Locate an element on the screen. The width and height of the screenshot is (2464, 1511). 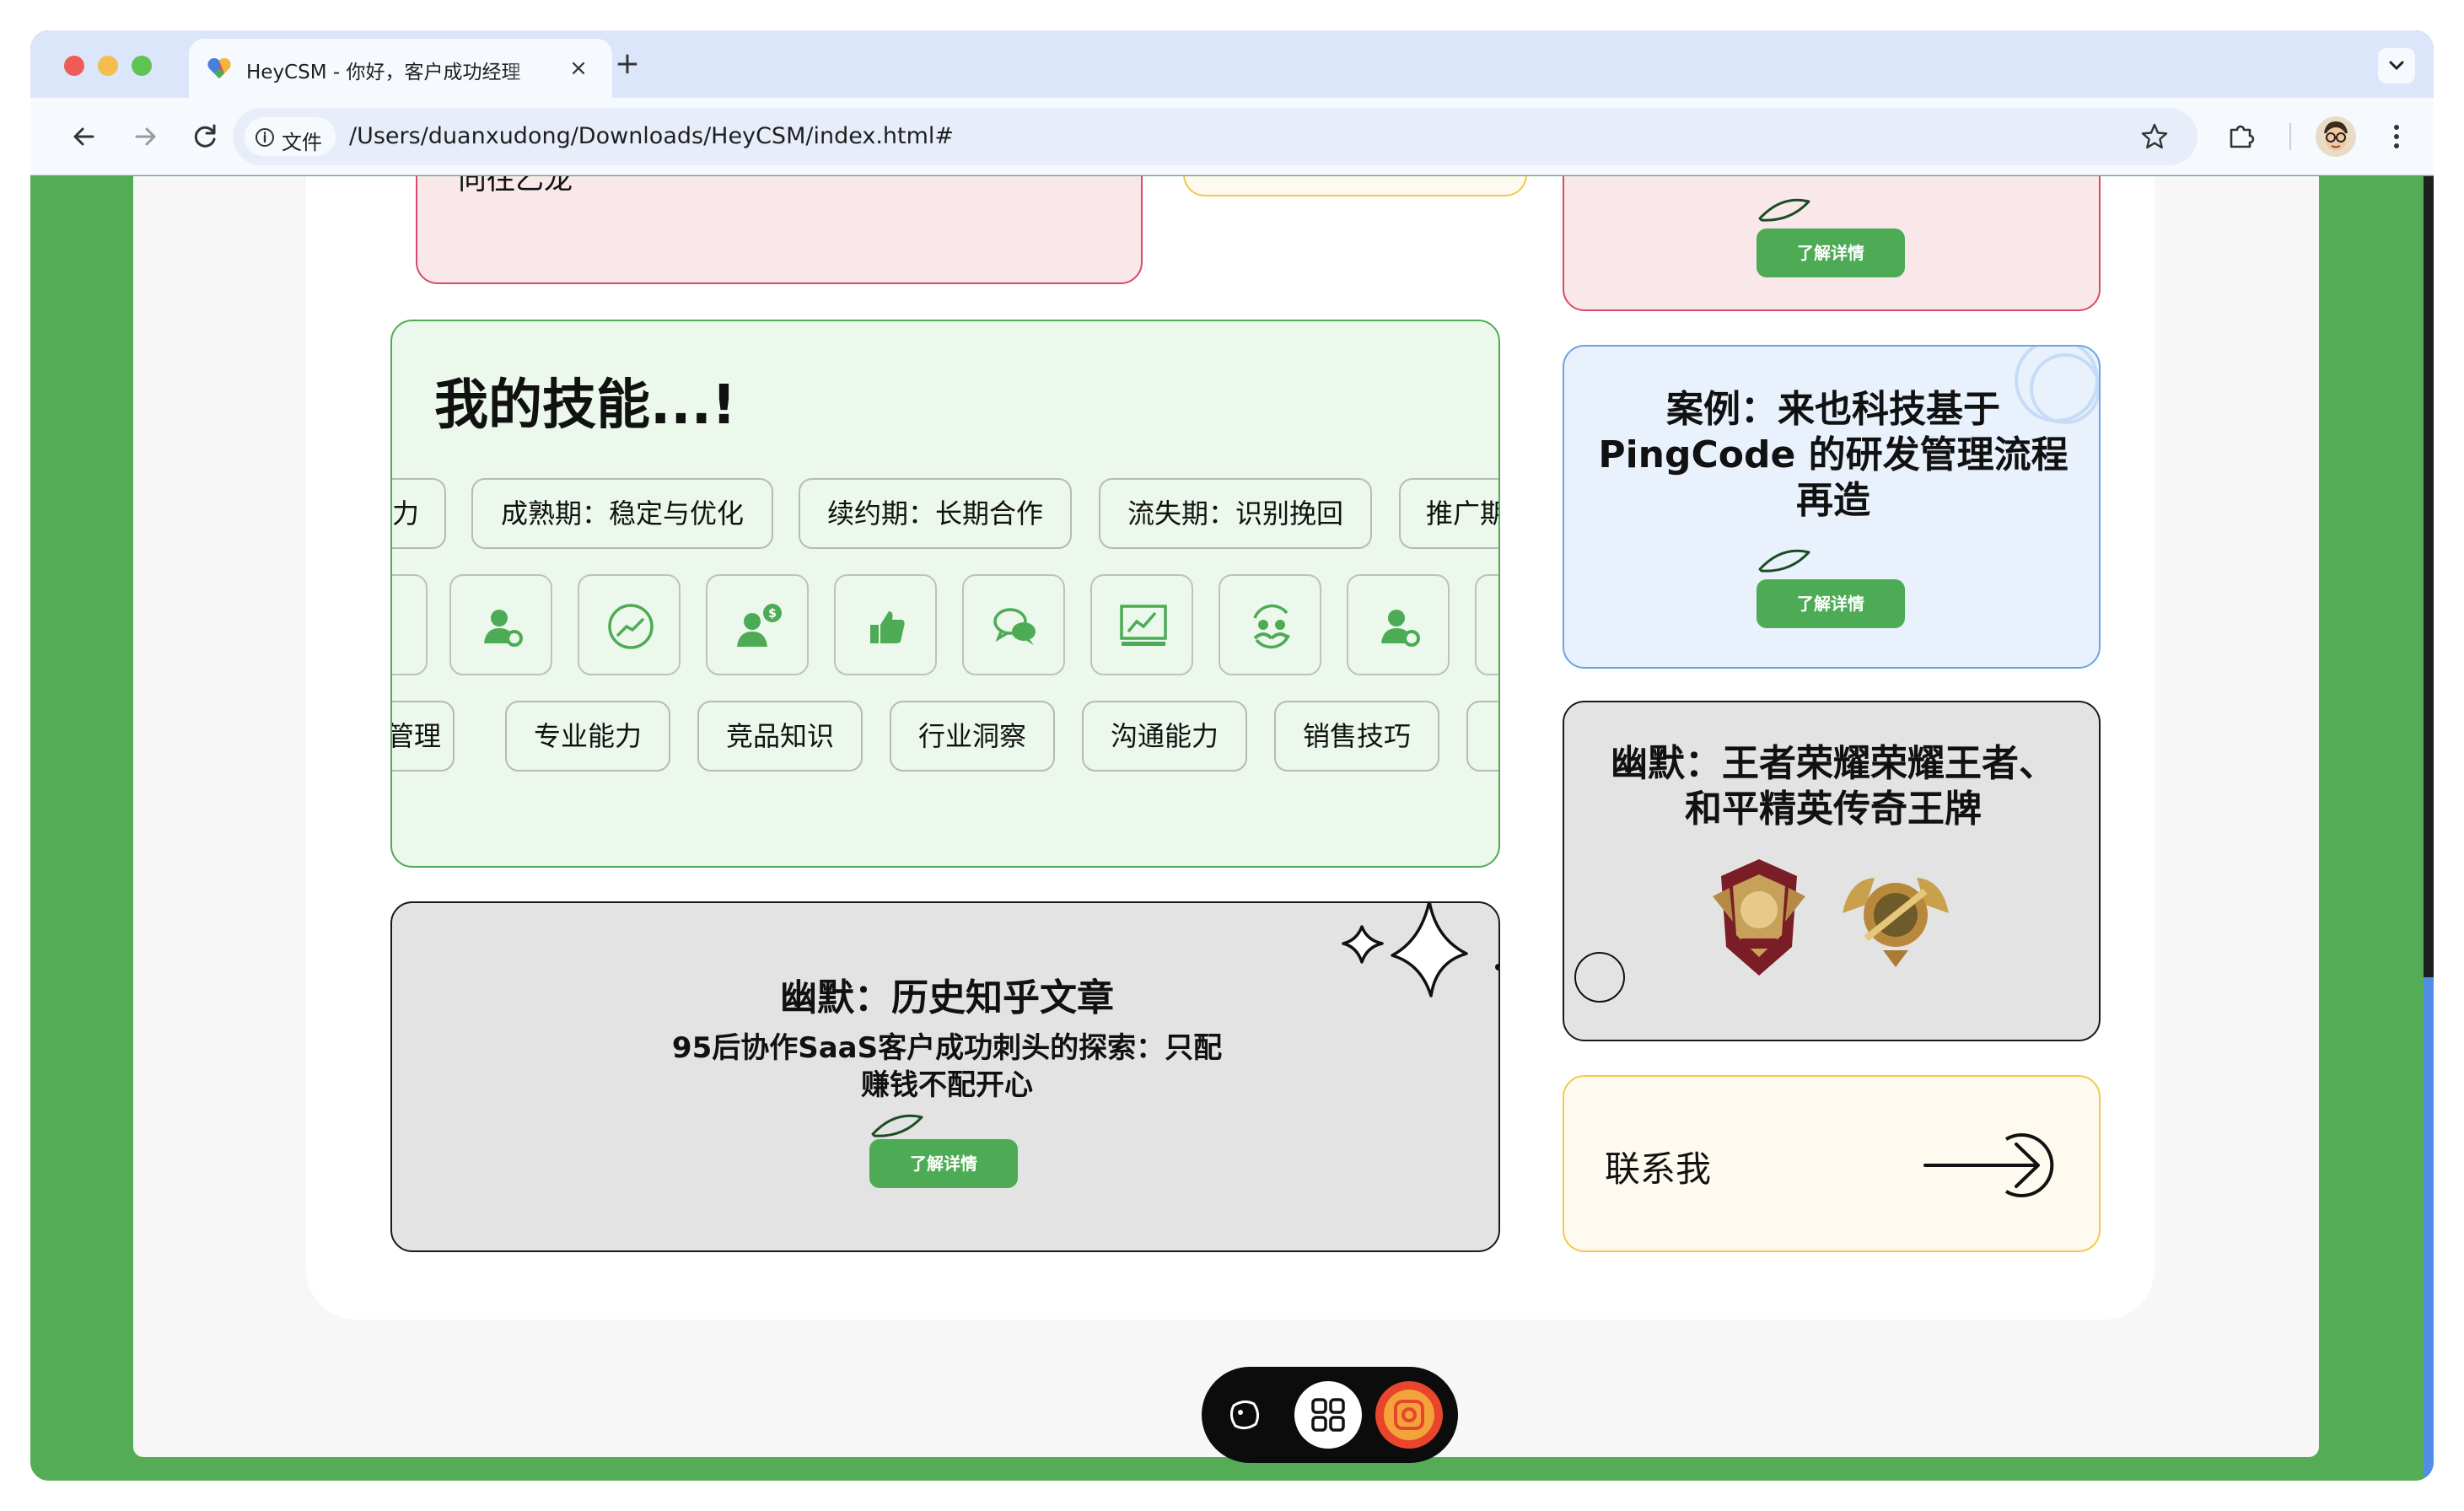
skill-chip: 行业洞察 is located at coordinates (972, 736).